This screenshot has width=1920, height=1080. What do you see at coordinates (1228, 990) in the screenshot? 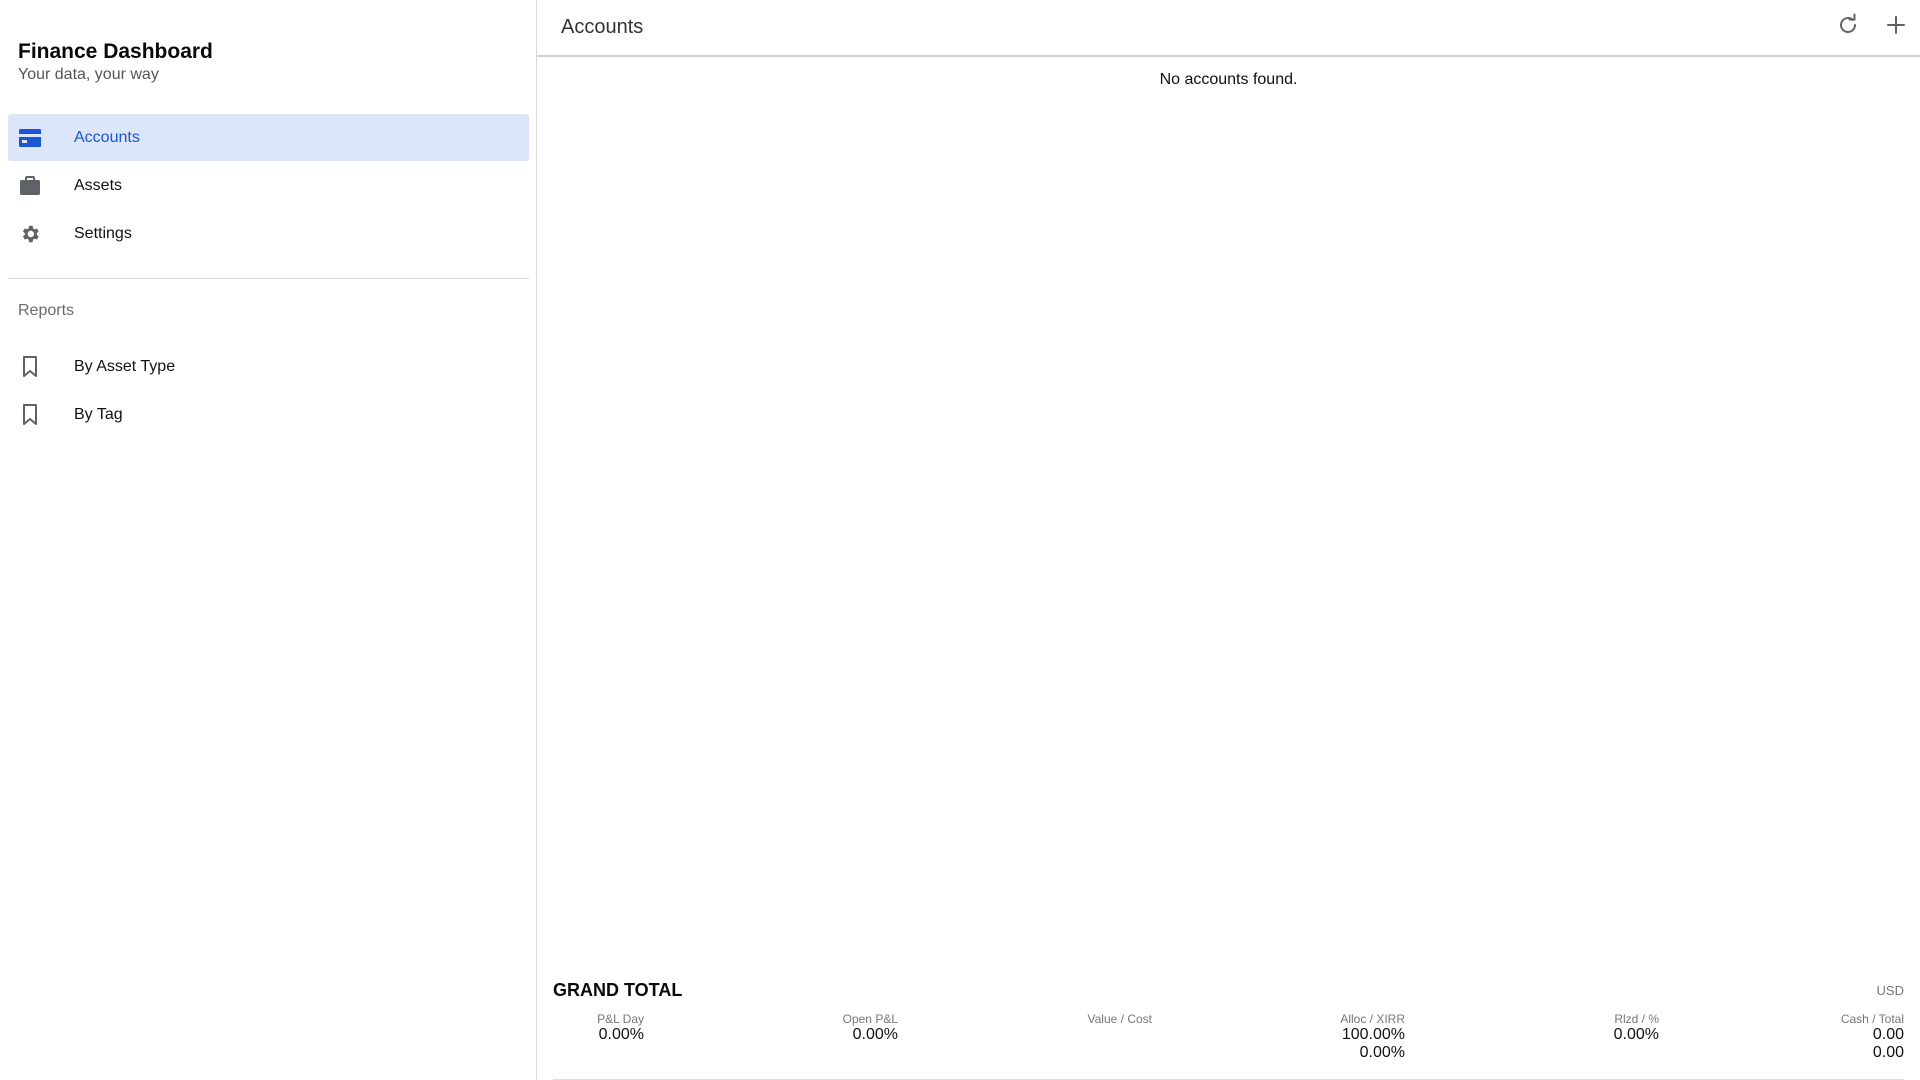
I see `grand-total-header: GRAND TOTAL USD` at bounding box center [1228, 990].